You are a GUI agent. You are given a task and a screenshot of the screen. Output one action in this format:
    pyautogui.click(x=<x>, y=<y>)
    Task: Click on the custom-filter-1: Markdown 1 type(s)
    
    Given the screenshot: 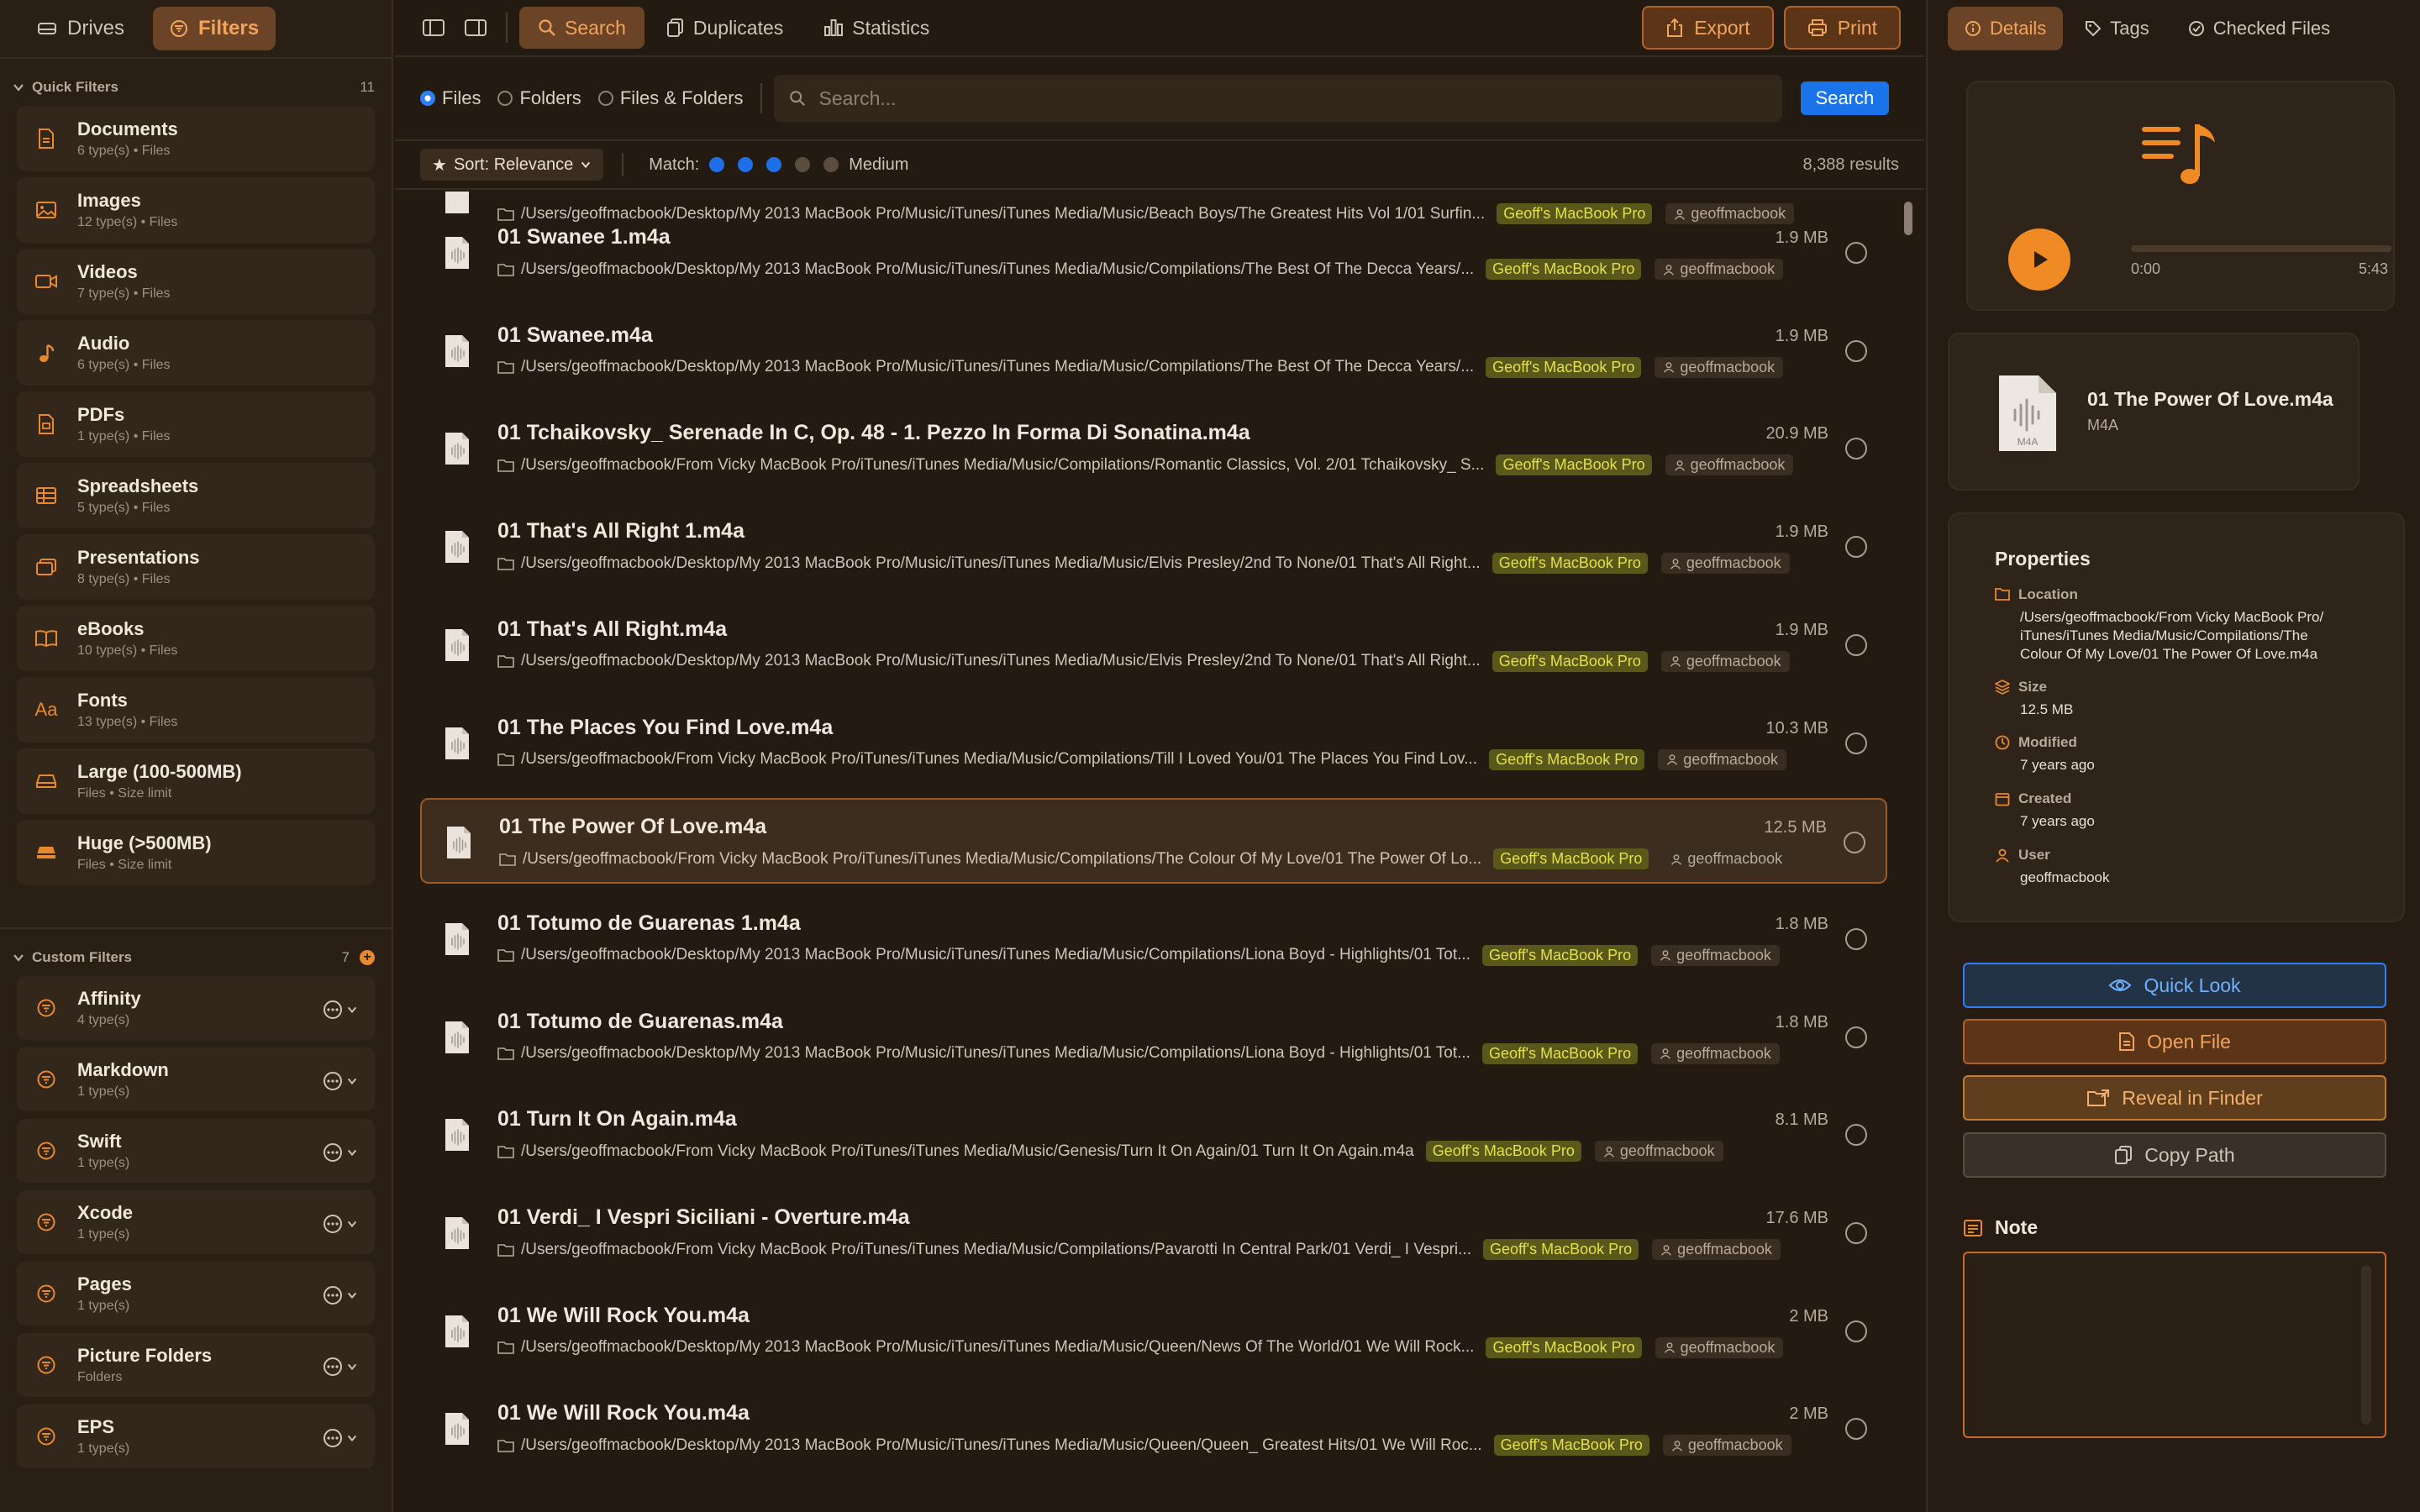 What is the action you would take?
    pyautogui.click(x=196, y=1079)
    